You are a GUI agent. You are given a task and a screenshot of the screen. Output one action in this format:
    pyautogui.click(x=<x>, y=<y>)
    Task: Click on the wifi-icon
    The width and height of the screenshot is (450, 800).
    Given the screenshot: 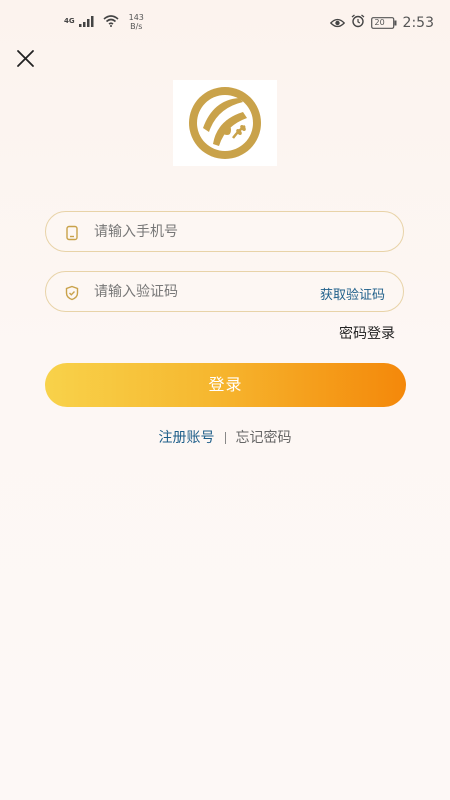 What is the action you would take?
    pyautogui.click(x=111, y=21)
    